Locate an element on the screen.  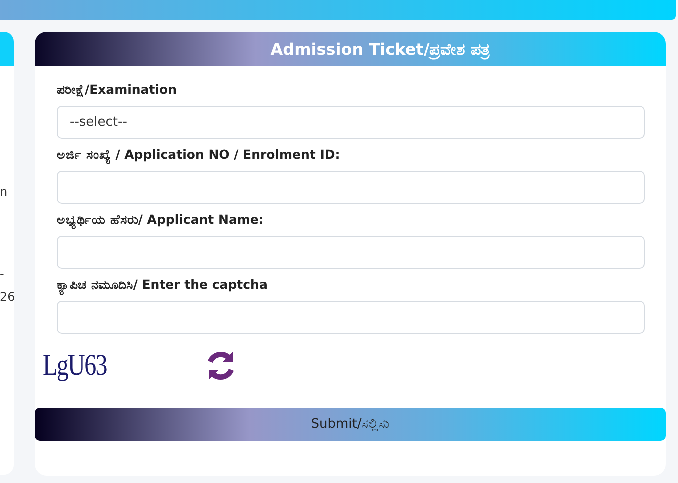
exam-select: --select-- is located at coordinates (351, 122).